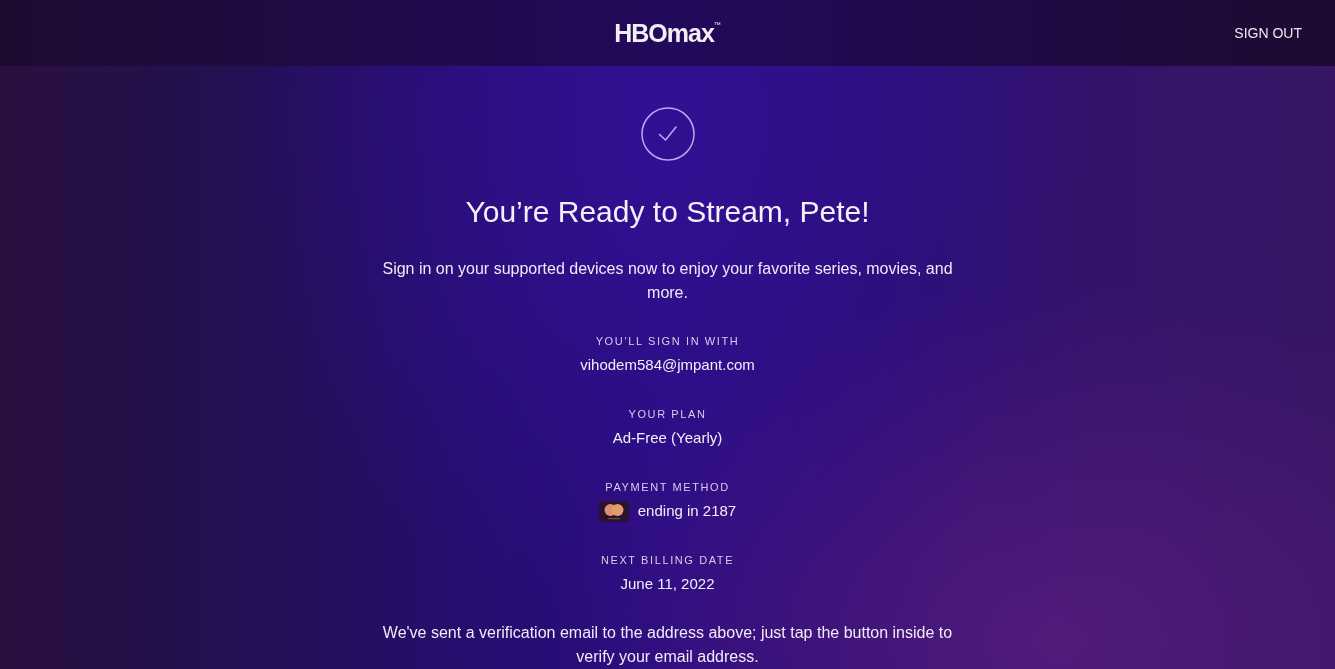 The width and height of the screenshot is (1335, 669). What do you see at coordinates (613, 511) in the screenshot?
I see `card-icon` at bounding box center [613, 511].